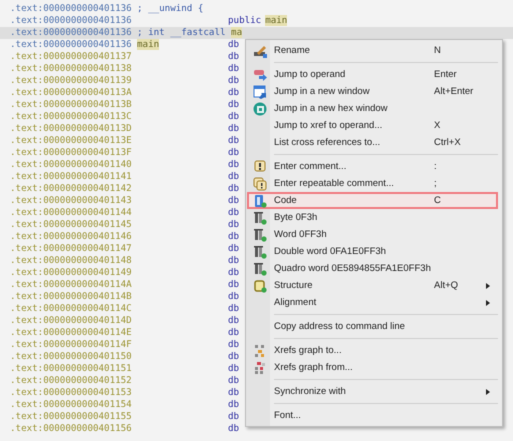 The width and height of the screenshot is (513, 441). I want to click on comment-text: ; int __fastcall ma, so click(190, 33).